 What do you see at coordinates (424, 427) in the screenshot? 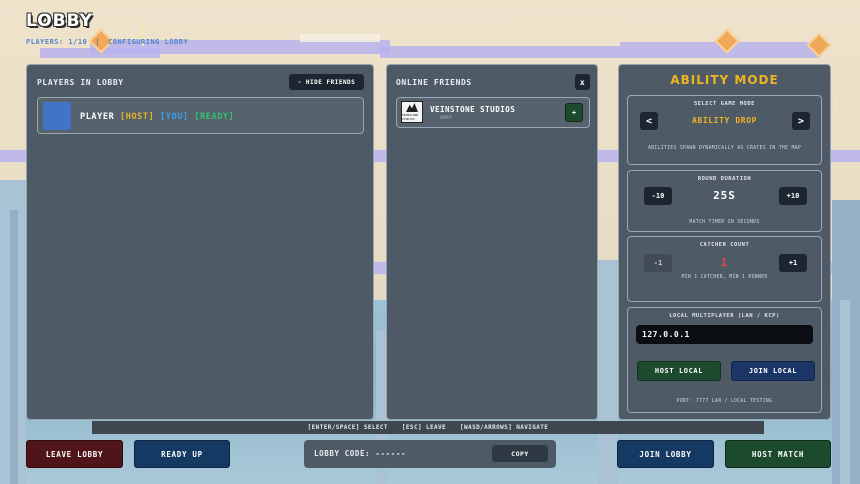
I see `hint-leave: [ESC] LEAVE` at bounding box center [424, 427].